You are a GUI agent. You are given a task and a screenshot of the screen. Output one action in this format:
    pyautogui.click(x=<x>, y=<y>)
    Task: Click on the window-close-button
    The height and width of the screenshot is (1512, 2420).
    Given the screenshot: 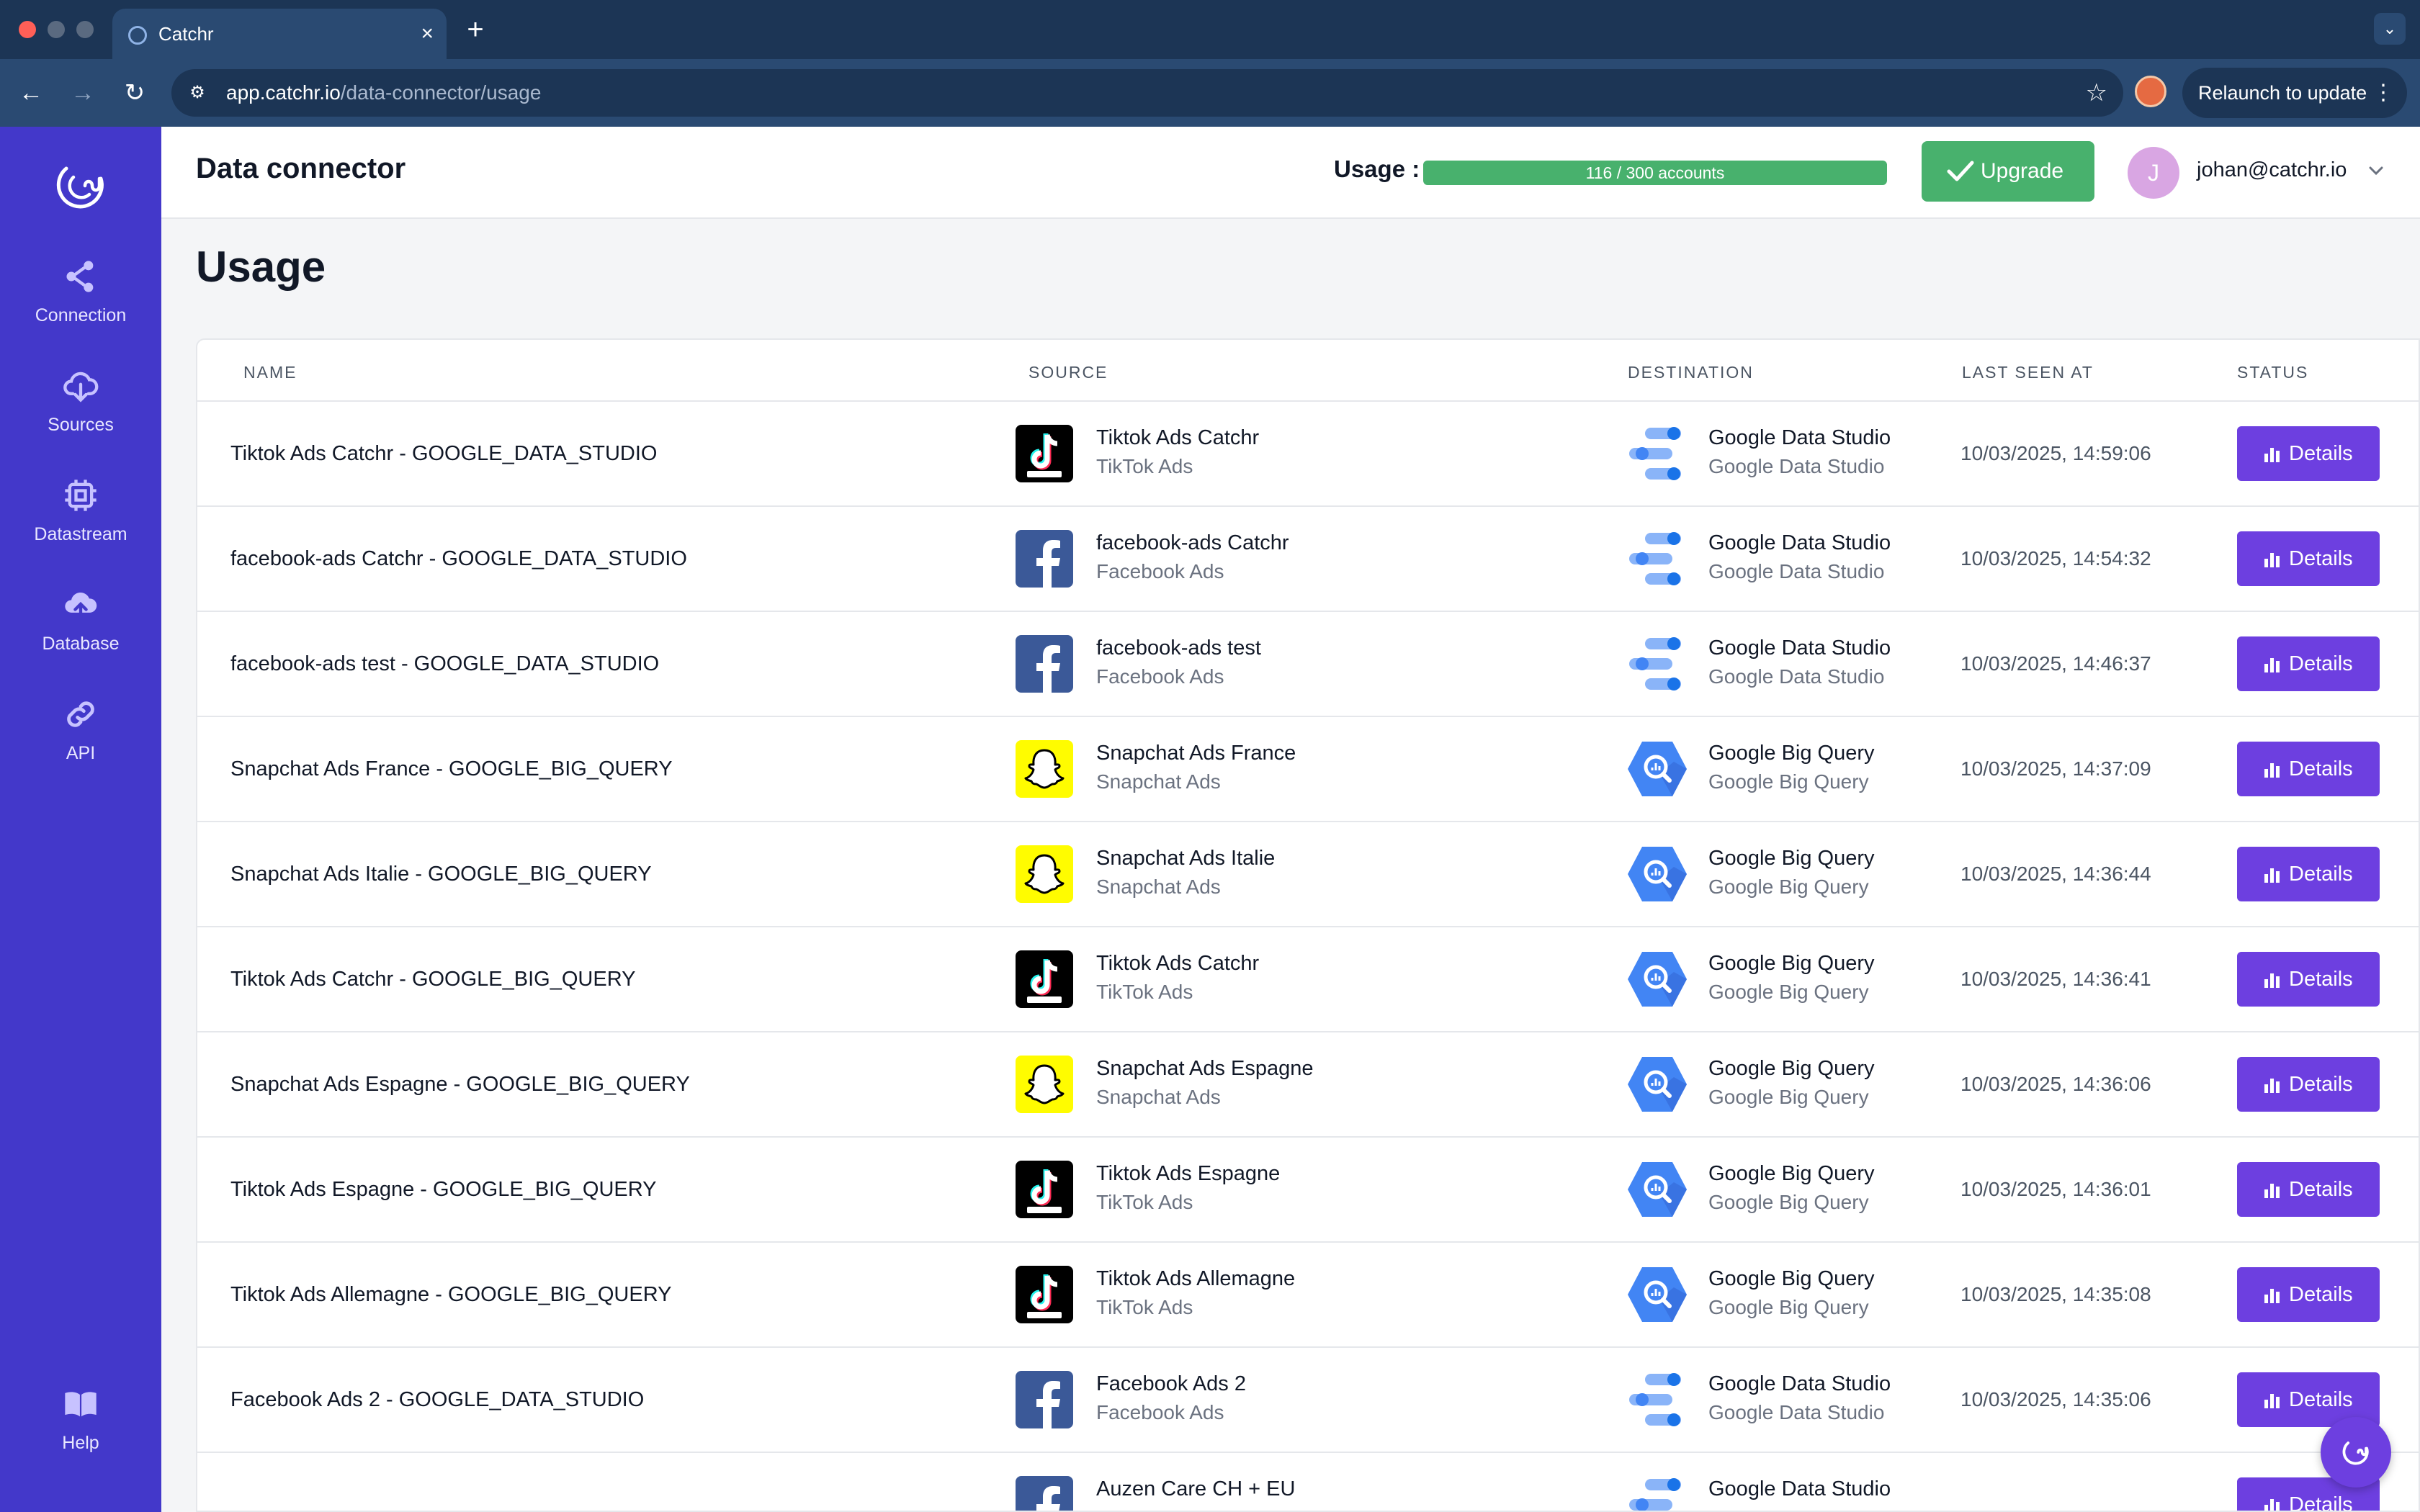 What is the action you would take?
    pyautogui.click(x=27, y=29)
    